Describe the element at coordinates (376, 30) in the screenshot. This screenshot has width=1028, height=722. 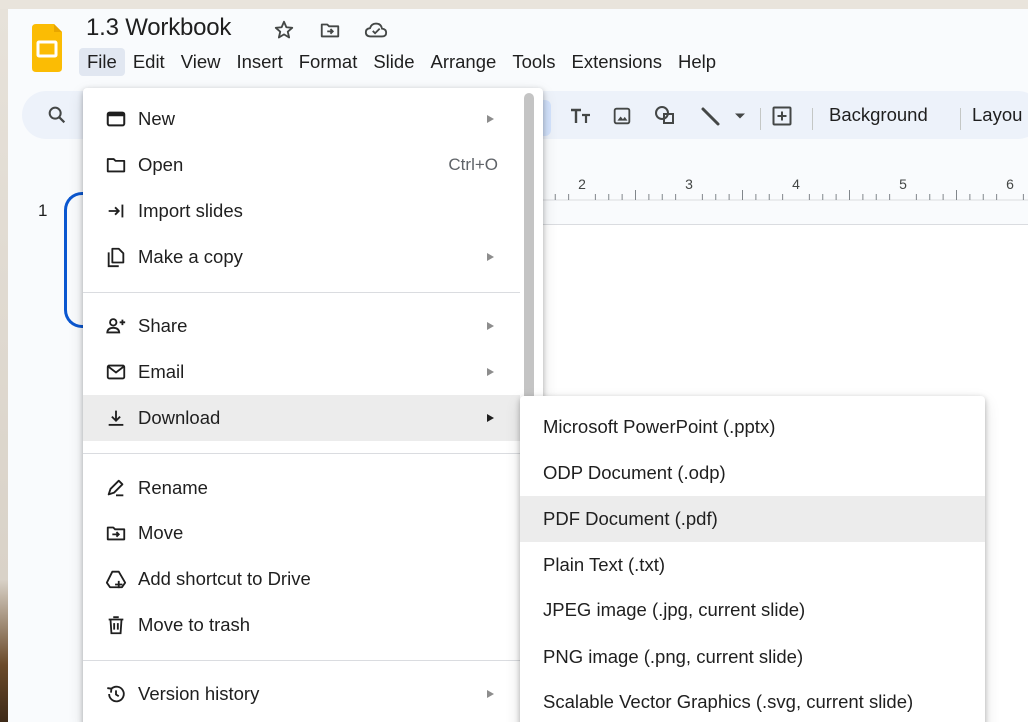
I see `cloud-status-icon` at that location.